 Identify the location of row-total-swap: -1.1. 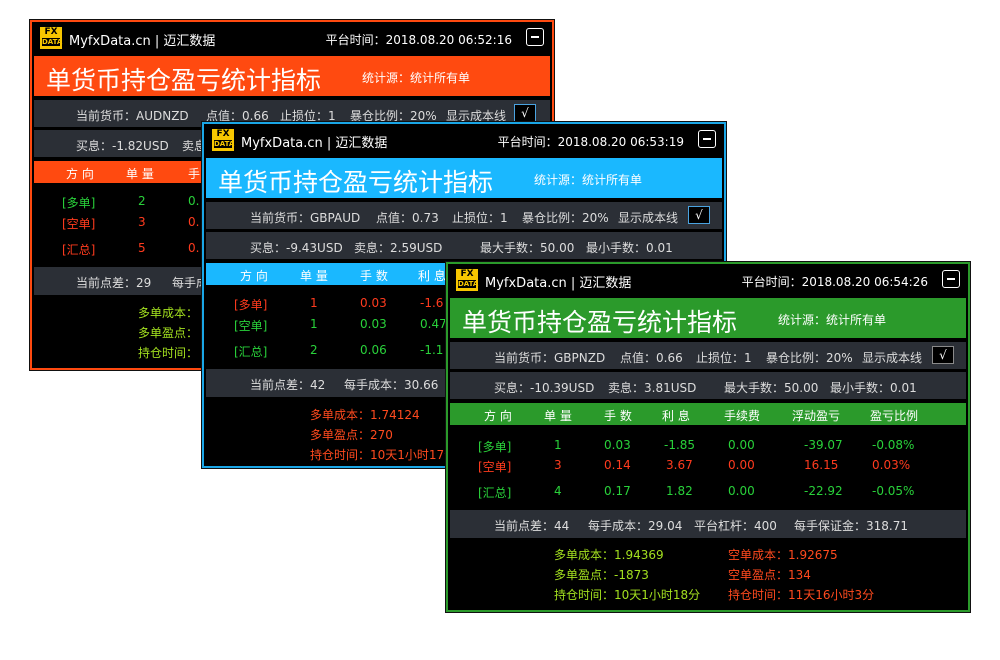
(432, 350).